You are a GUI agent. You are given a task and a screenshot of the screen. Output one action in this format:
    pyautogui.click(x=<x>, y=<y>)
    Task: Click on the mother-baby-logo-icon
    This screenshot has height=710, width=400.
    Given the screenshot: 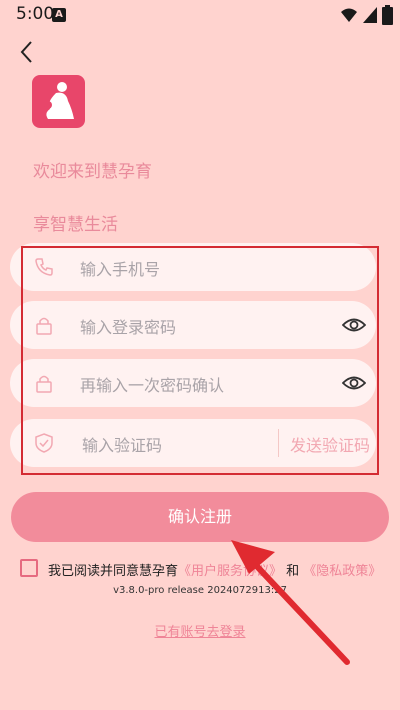 What is the action you would take?
    pyautogui.click(x=59, y=100)
    